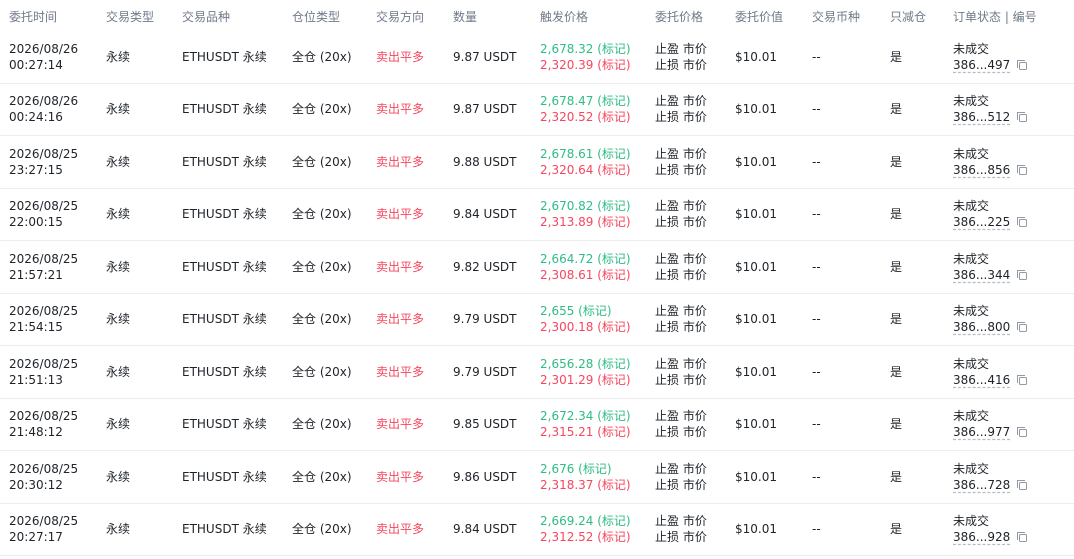 The height and width of the screenshot is (559, 1074). I want to click on order-time-cell: 2026/08/25 20:30:12, so click(43, 477).